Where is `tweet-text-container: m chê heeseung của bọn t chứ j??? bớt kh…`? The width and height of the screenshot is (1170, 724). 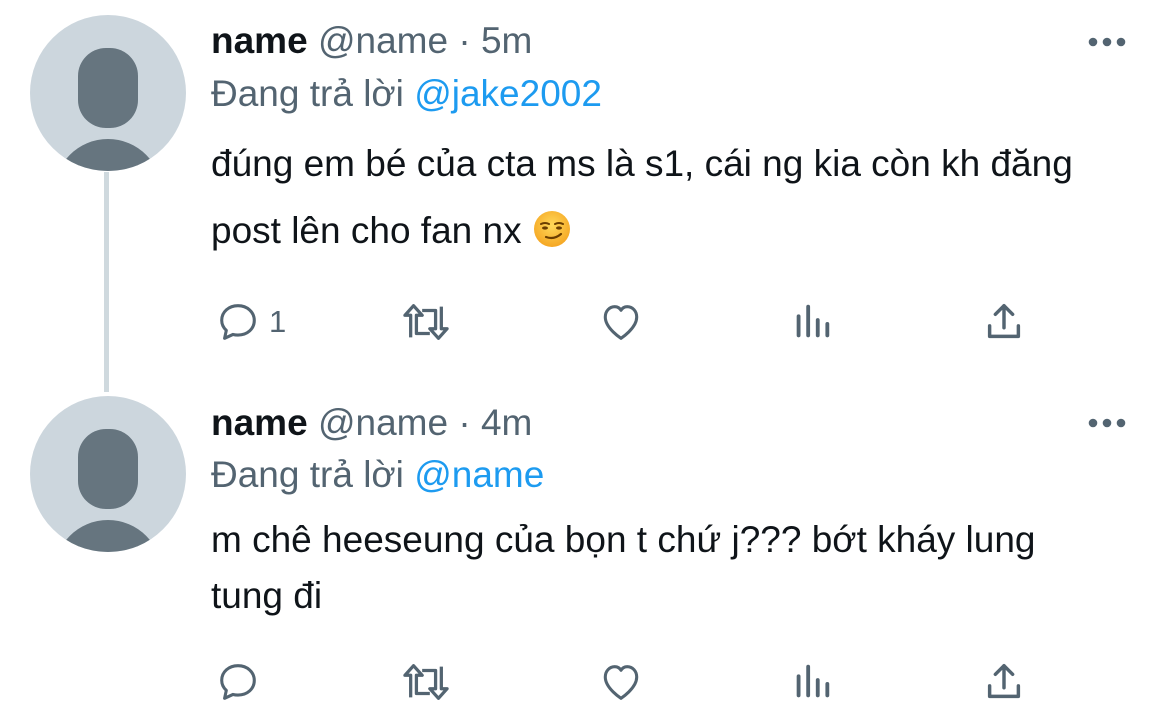
tweet-text-container: m chê heeseung của bọn t chứ j??? bớt kh… is located at coordinates (661, 568).